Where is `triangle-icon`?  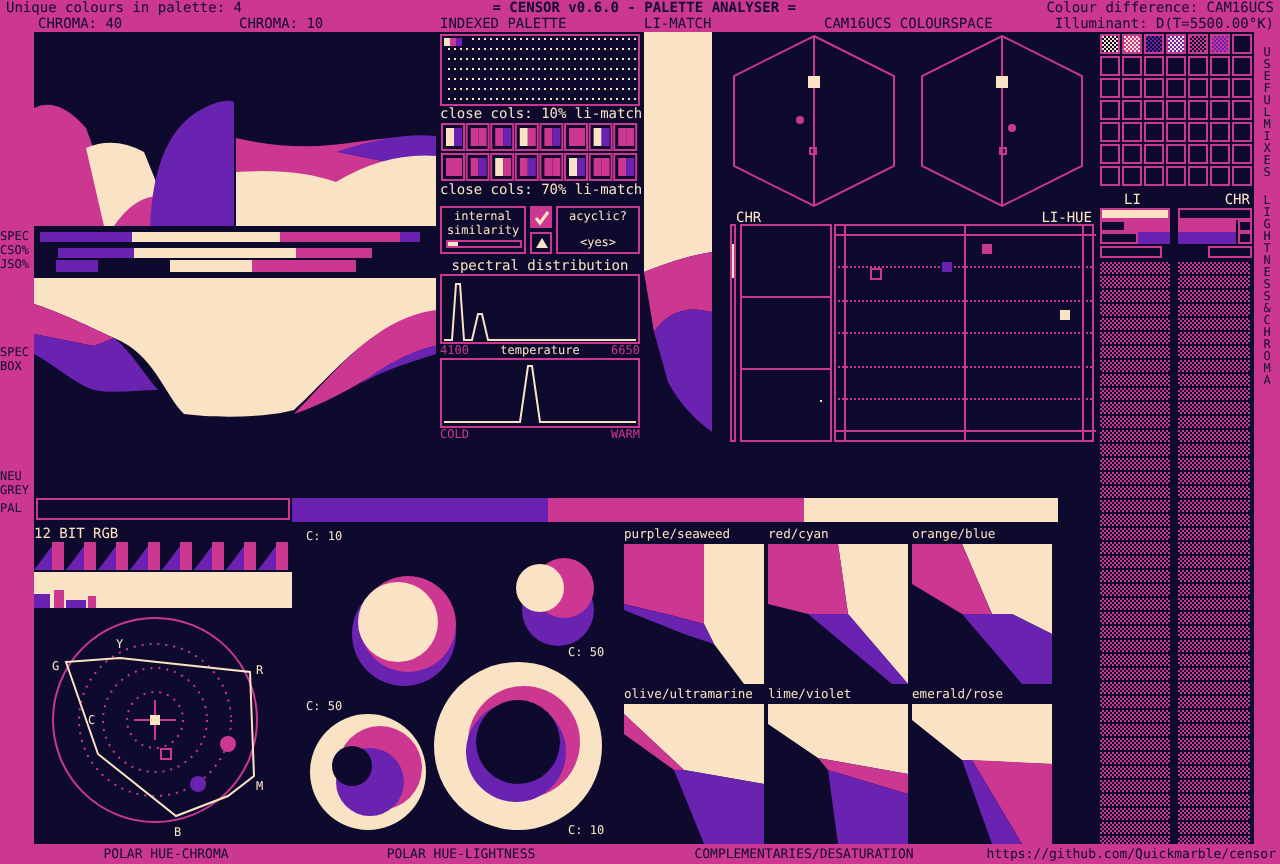
triangle-icon is located at coordinates (541, 243).